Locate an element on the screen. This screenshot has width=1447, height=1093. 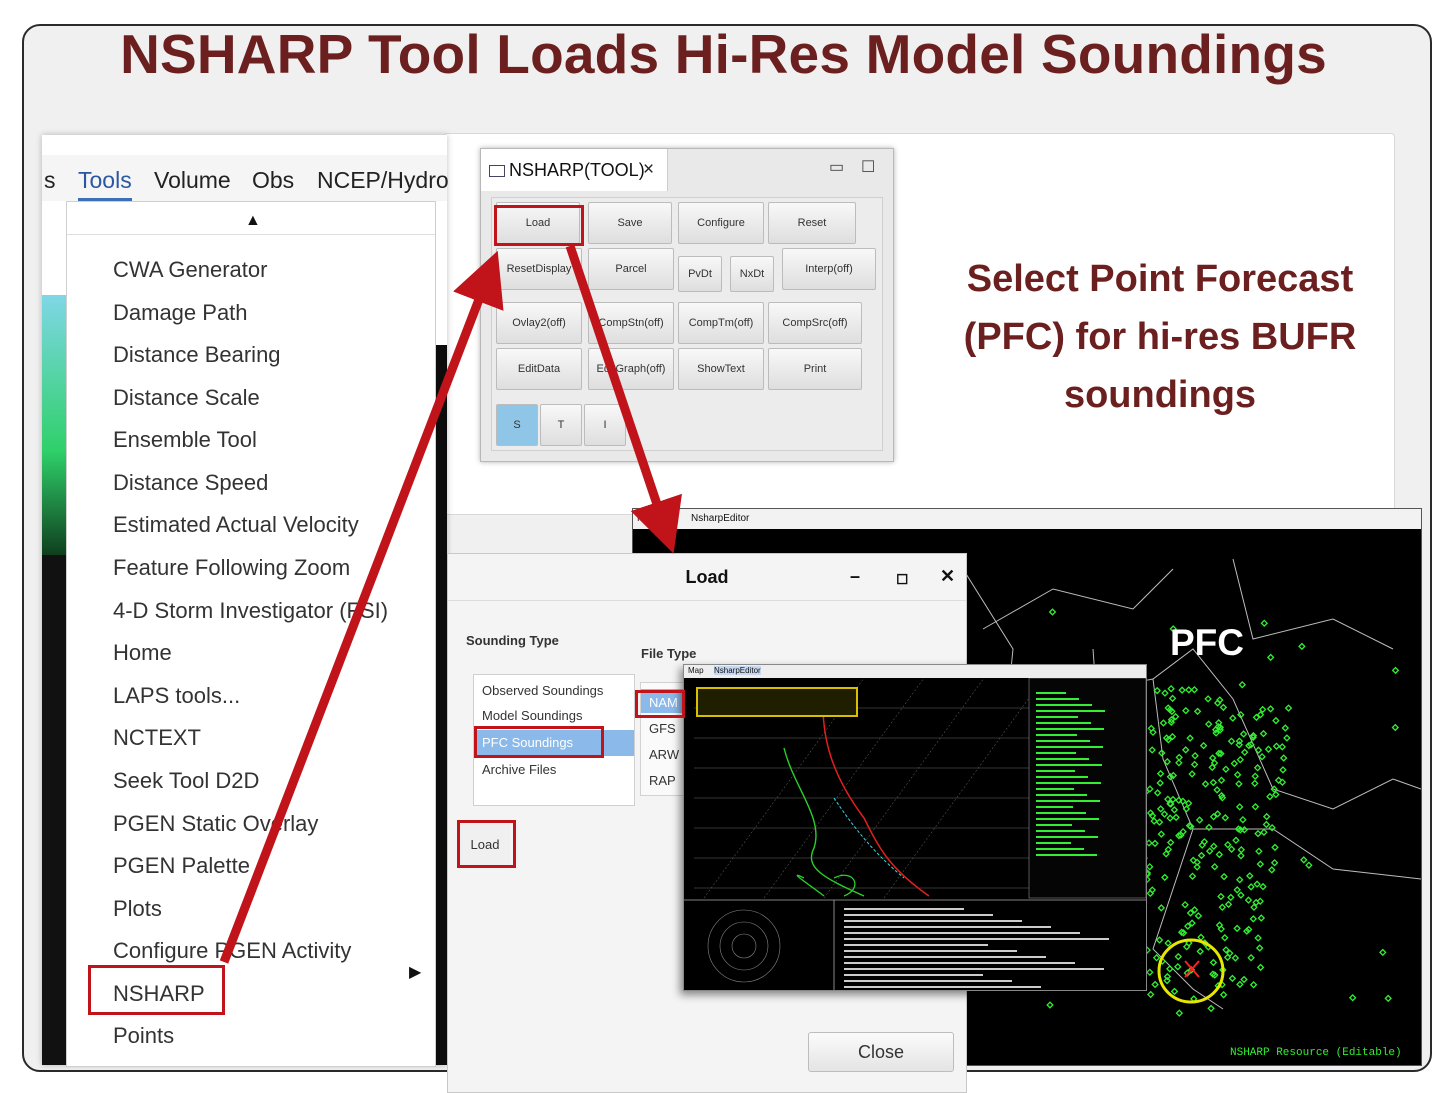
tool-button-resetdisplay: ResetDisplay is located at coordinates (539, 269).